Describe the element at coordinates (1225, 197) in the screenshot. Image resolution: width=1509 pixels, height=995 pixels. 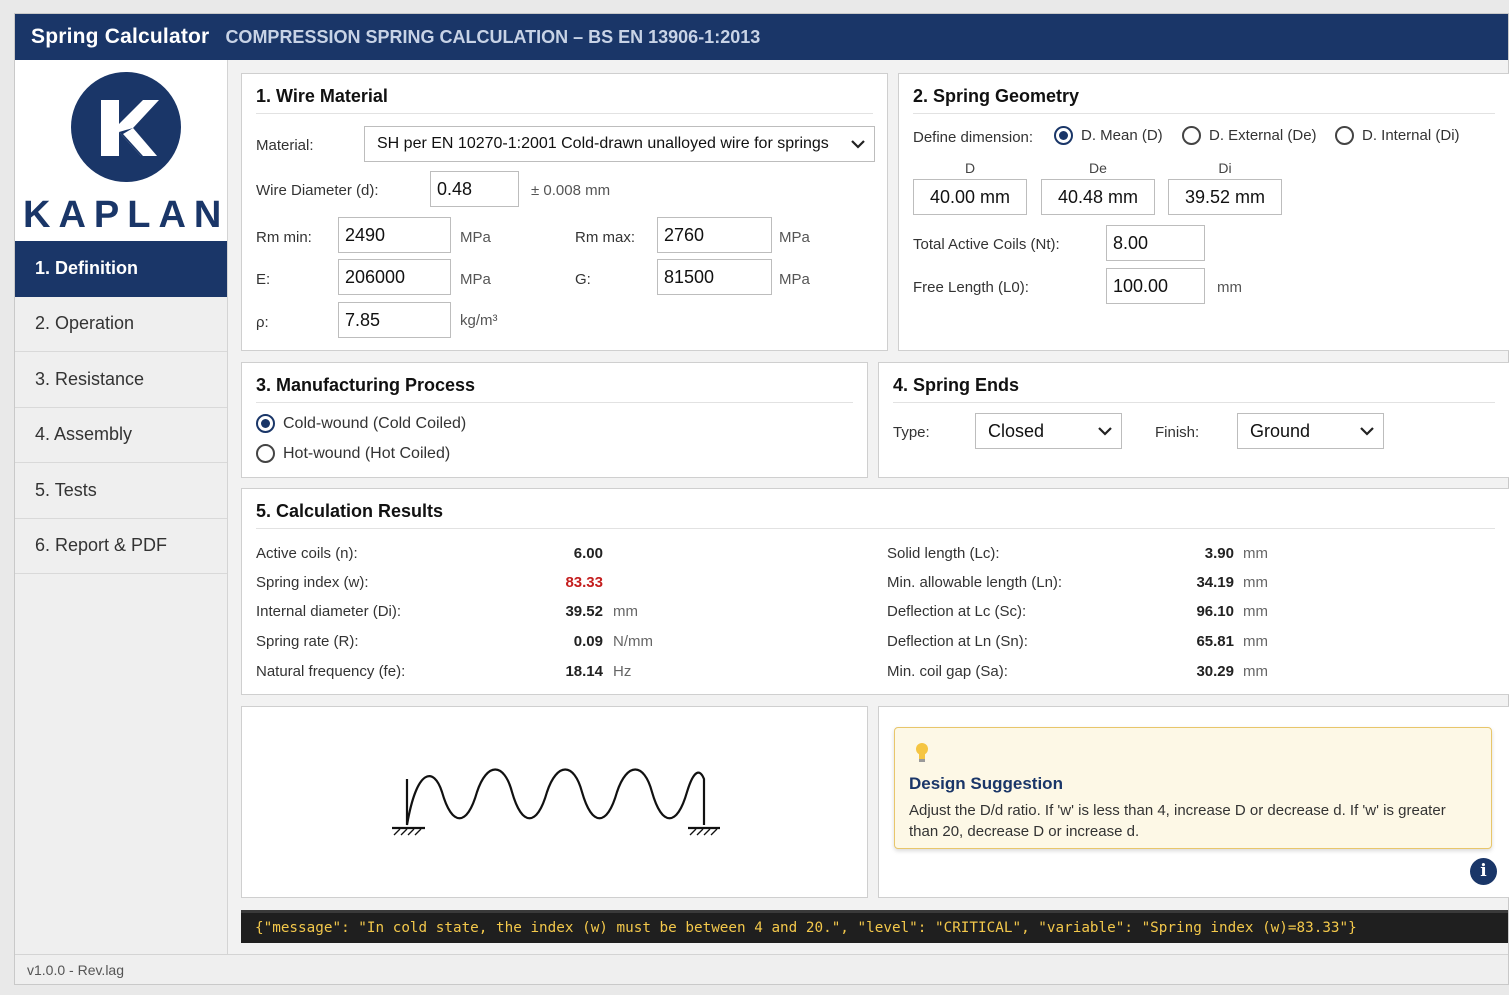
I see `internal-diameter-input` at that location.